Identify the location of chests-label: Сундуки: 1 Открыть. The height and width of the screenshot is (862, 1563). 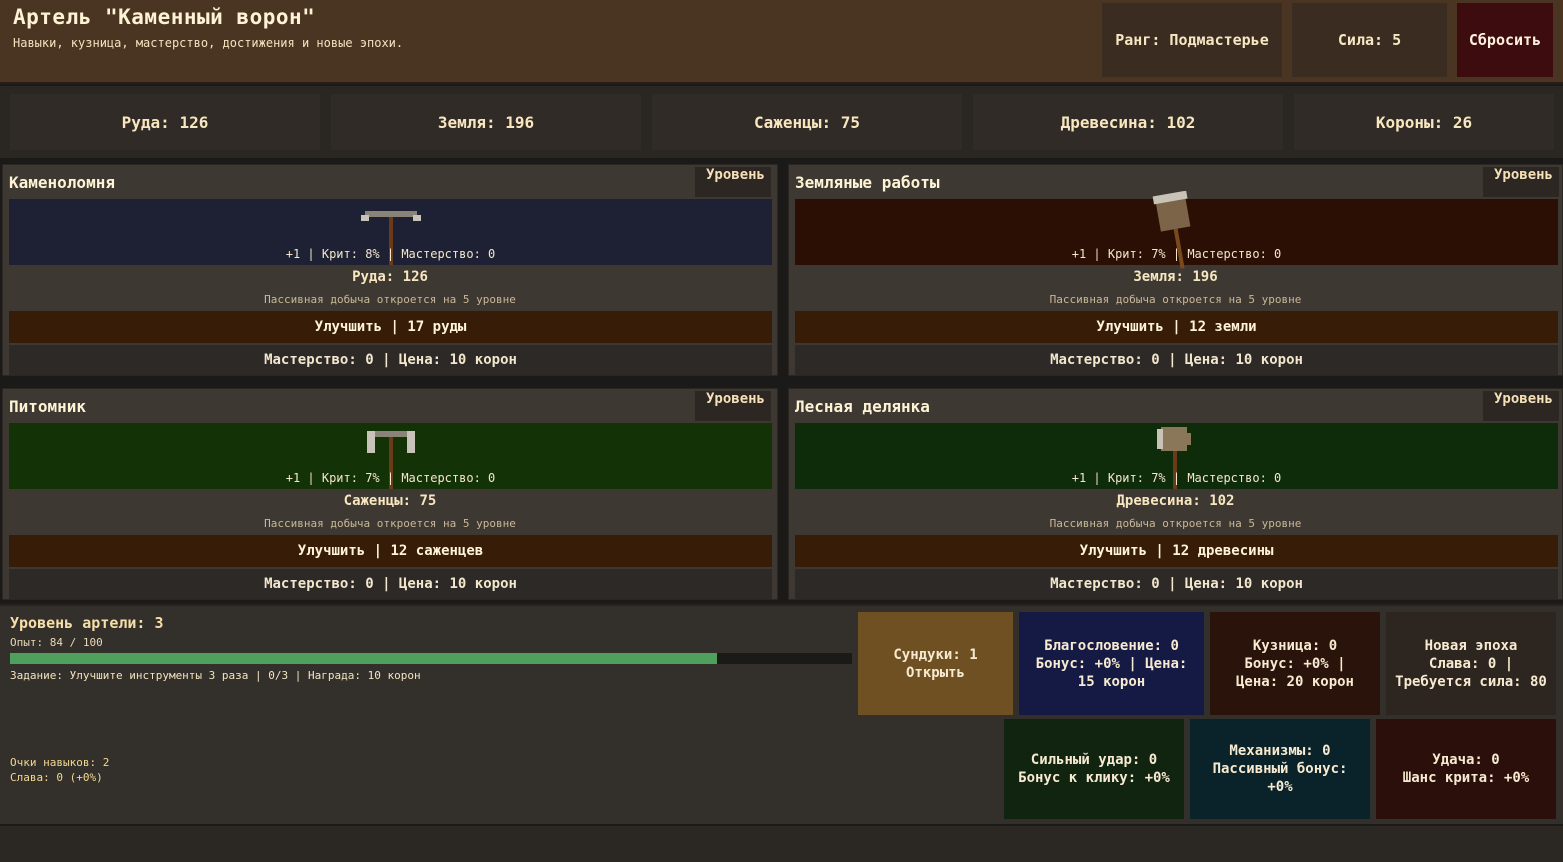
(935, 663).